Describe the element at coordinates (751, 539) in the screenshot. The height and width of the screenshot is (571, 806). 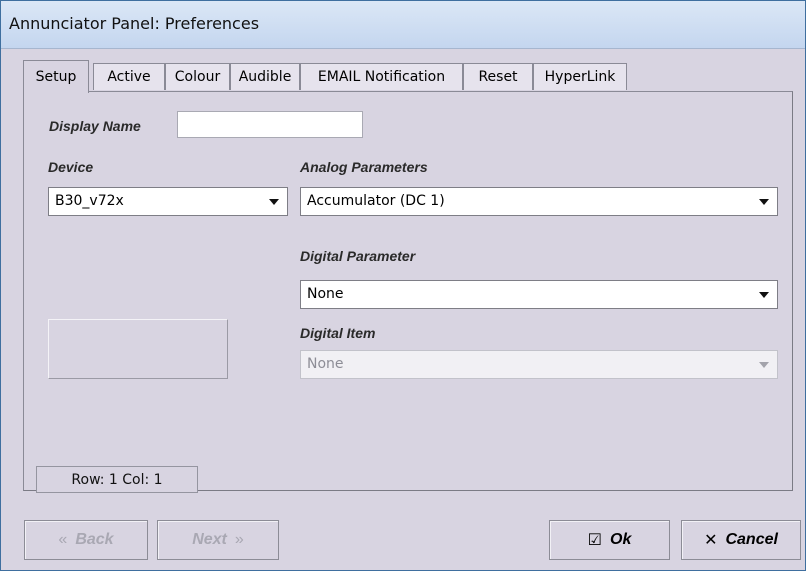
I see `cancel-button-label: Cancel` at that location.